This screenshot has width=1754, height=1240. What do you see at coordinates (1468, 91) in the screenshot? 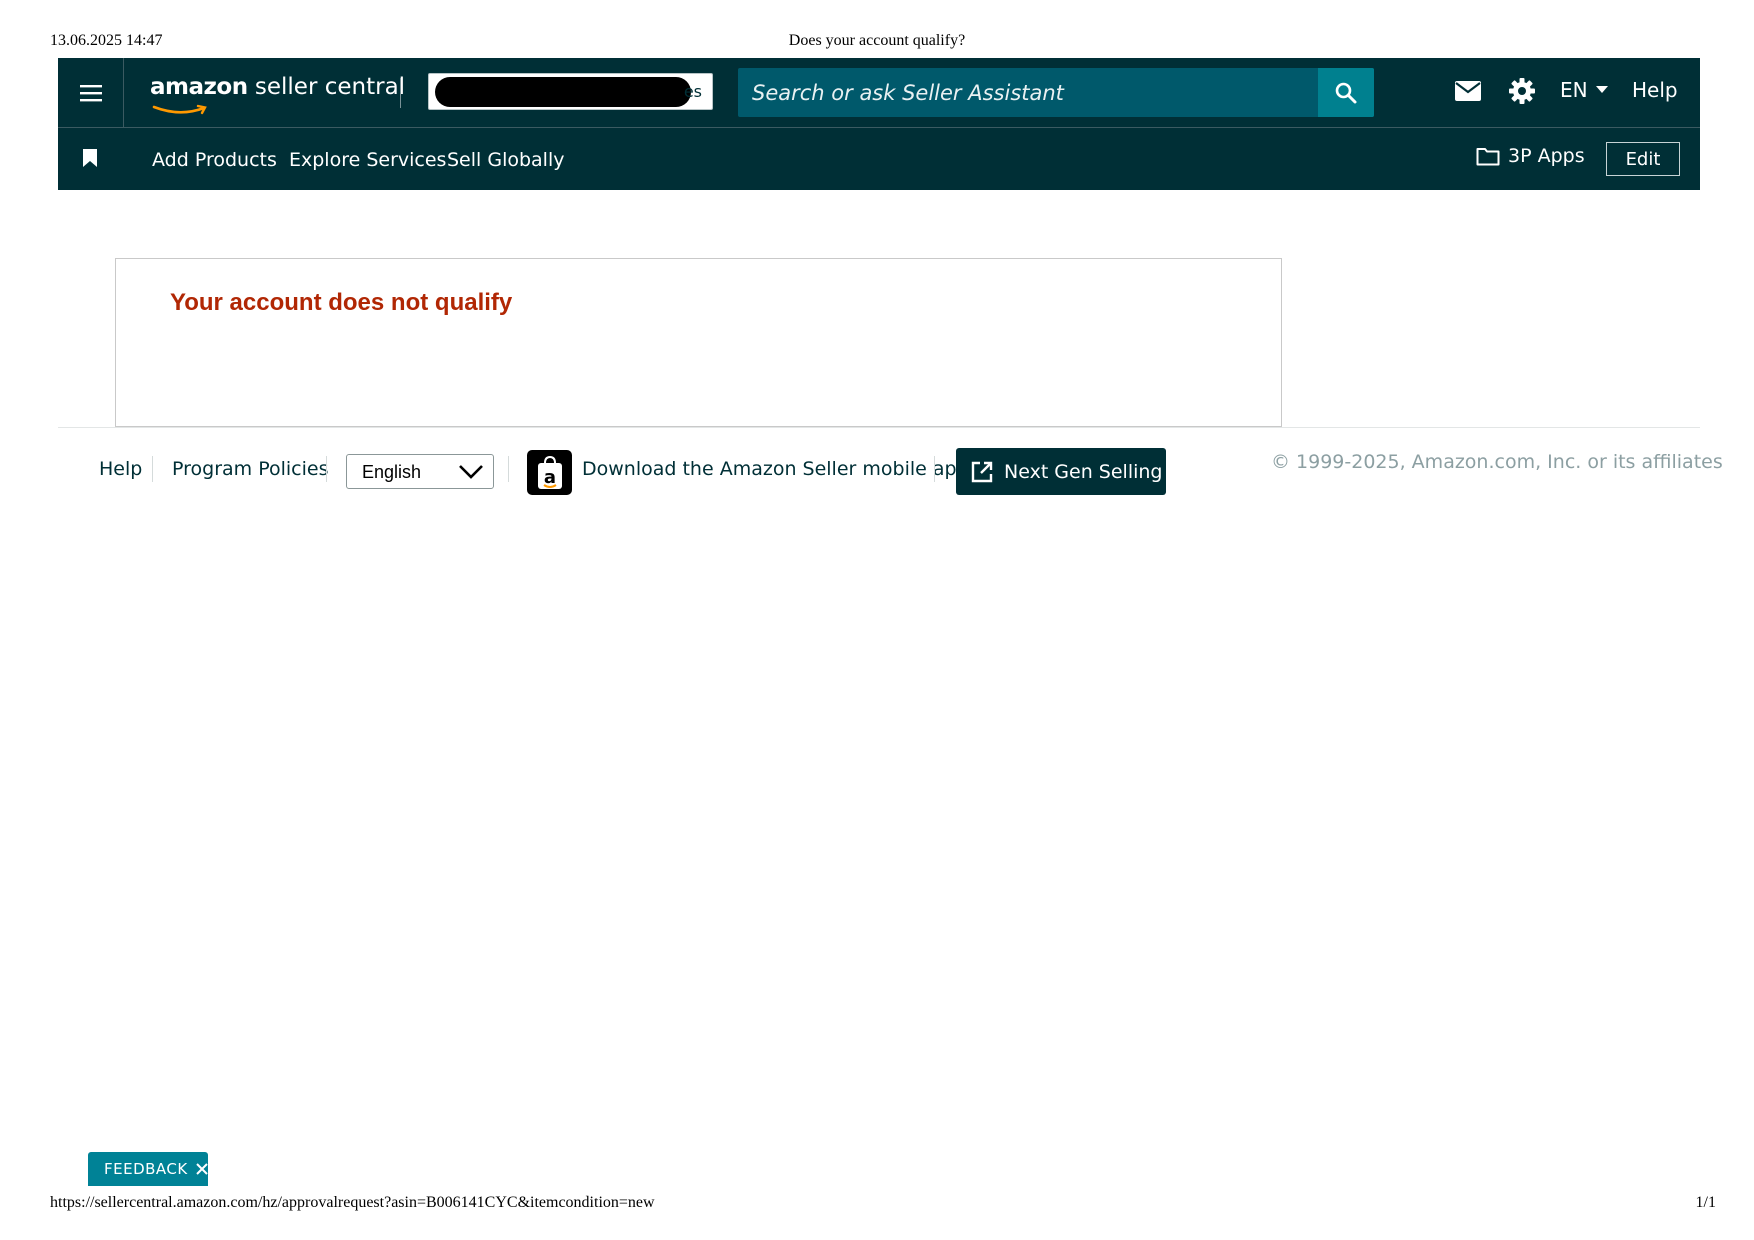
I see `mail-icon` at bounding box center [1468, 91].